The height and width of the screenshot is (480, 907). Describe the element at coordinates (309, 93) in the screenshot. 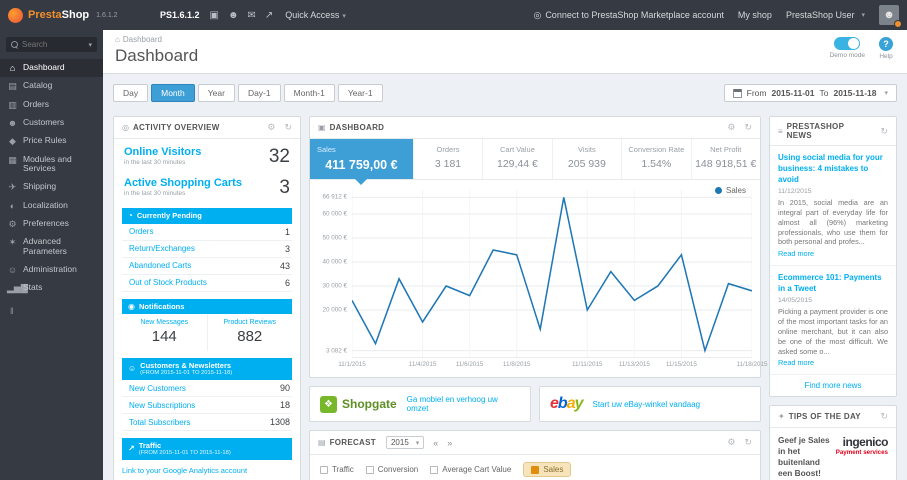

I see `month-minus-1-button: Month-1` at that location.